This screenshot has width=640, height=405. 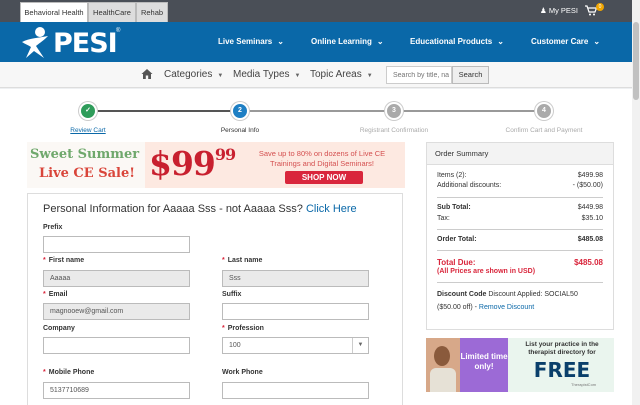 I want to click on pesi-logo: PESI ®, so click(x=75, y=43).